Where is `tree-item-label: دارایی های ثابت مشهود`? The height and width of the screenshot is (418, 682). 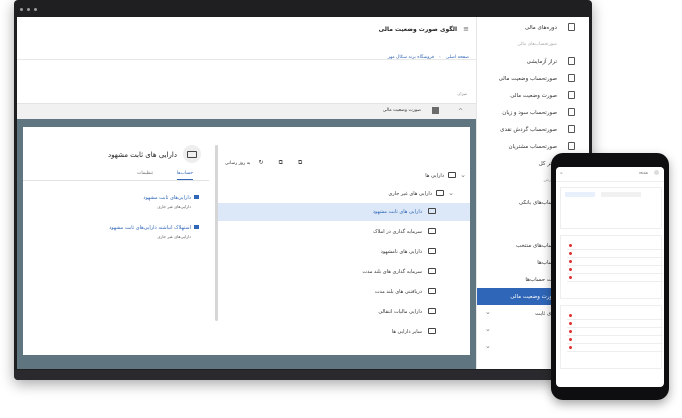
tree-item-label: دارایی های ثابت مشهود is located at coordinates (397, 212).